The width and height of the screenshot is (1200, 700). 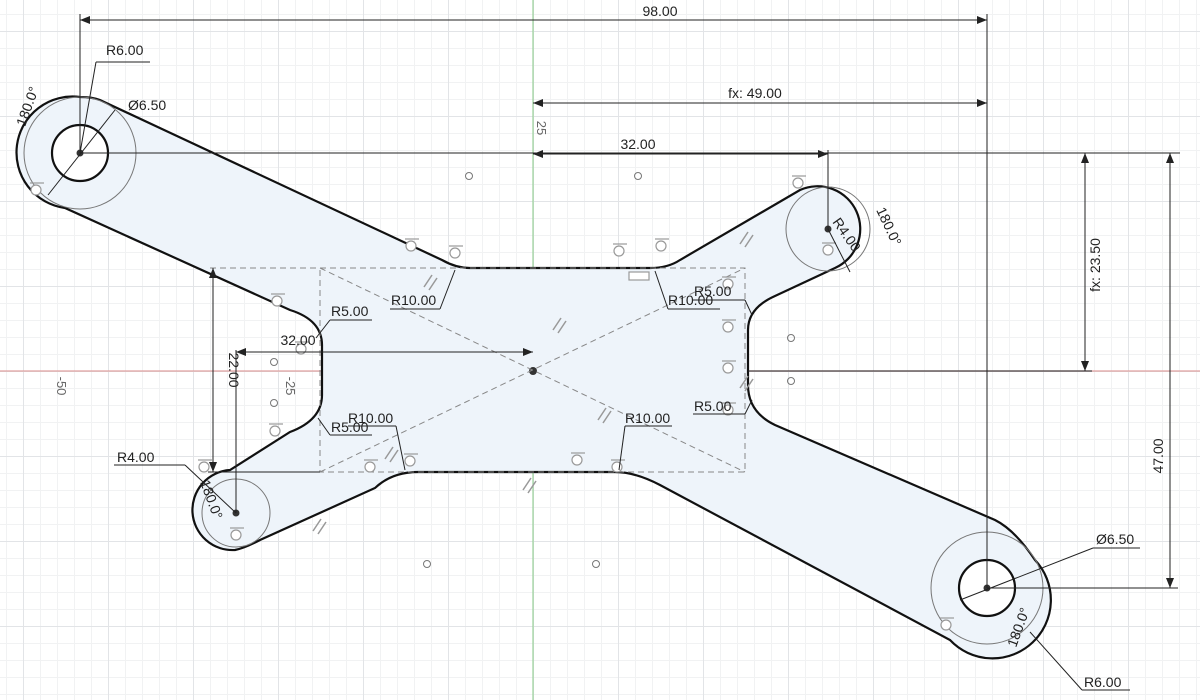 What do you see at coordinates (1115, 539) in the screenshot?
I see `dia-bottom-label: Ø6.50` at bounding box center [1115, 539].